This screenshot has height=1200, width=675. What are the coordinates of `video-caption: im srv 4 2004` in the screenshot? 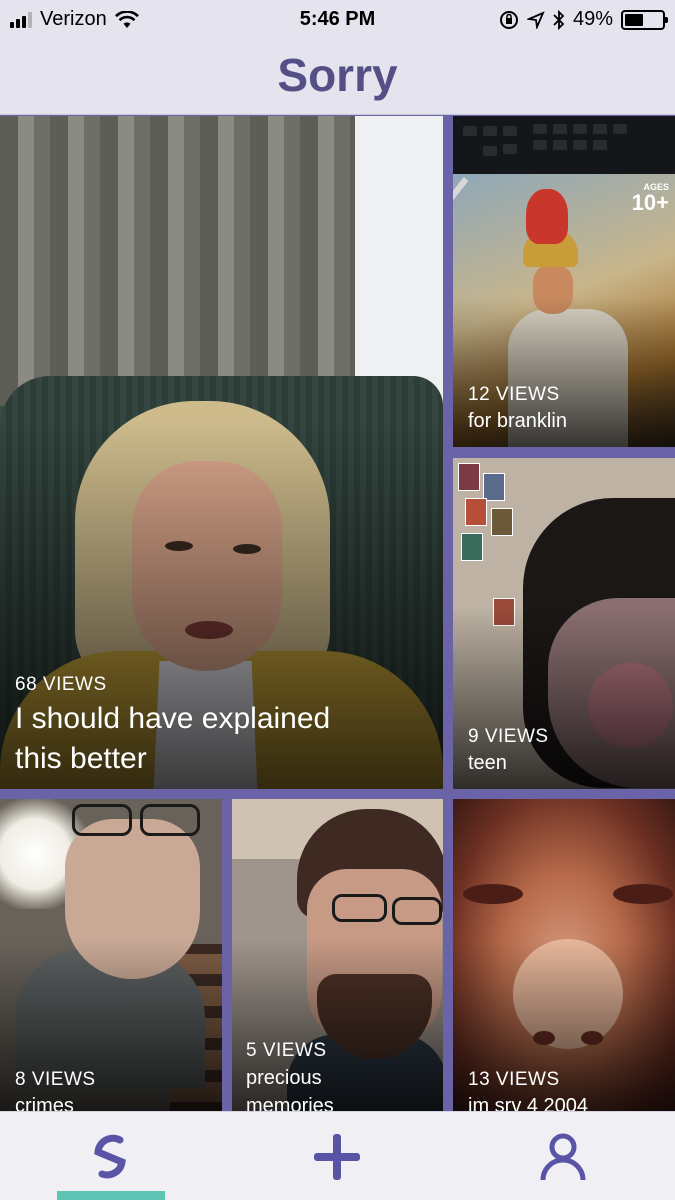 It's located at (528, 1103).